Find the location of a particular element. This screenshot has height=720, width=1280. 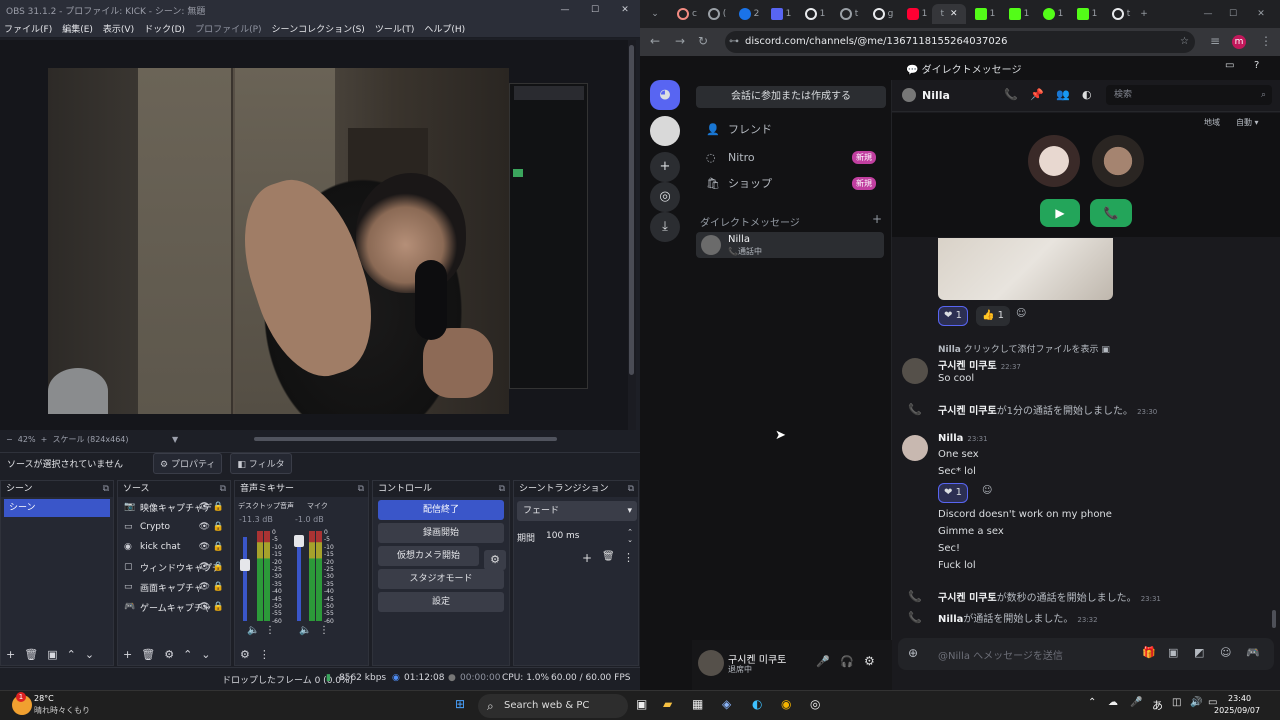

chrome-icon: ◉ is located at coordinates (786, 704).